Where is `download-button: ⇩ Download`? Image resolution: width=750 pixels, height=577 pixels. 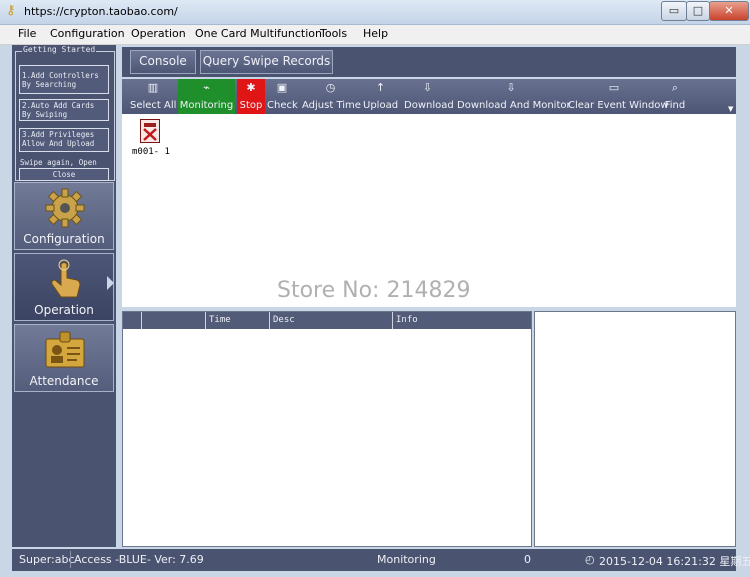 download-button: ⇩ Download is located at coordinates (429, 96).